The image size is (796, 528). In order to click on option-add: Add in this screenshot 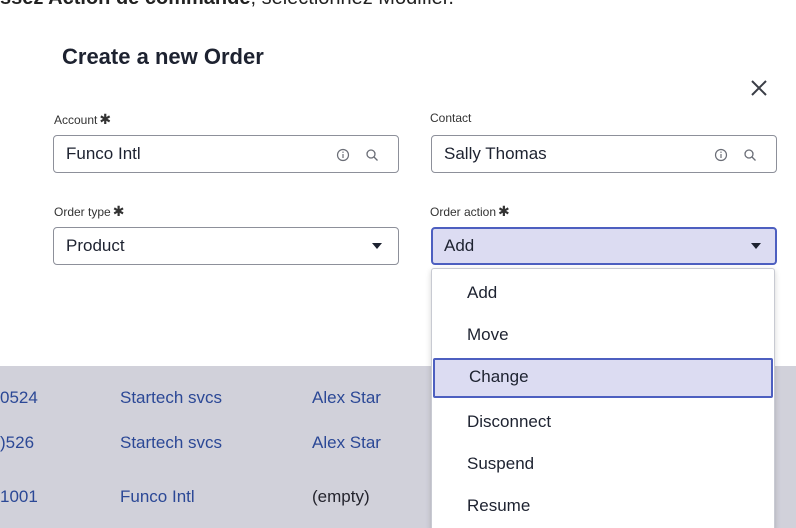, I will do `click(603, 294)`.